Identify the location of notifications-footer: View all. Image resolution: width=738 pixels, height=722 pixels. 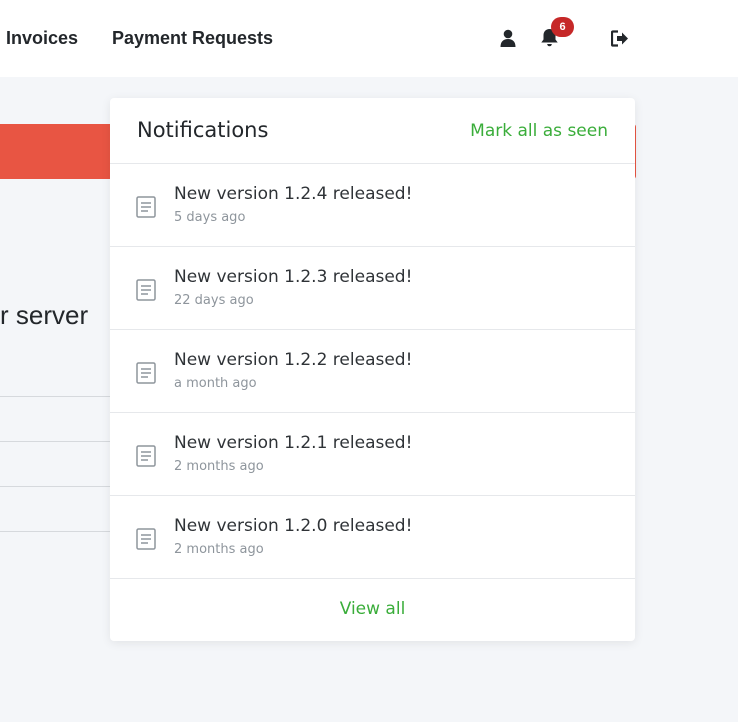
(372, 610).